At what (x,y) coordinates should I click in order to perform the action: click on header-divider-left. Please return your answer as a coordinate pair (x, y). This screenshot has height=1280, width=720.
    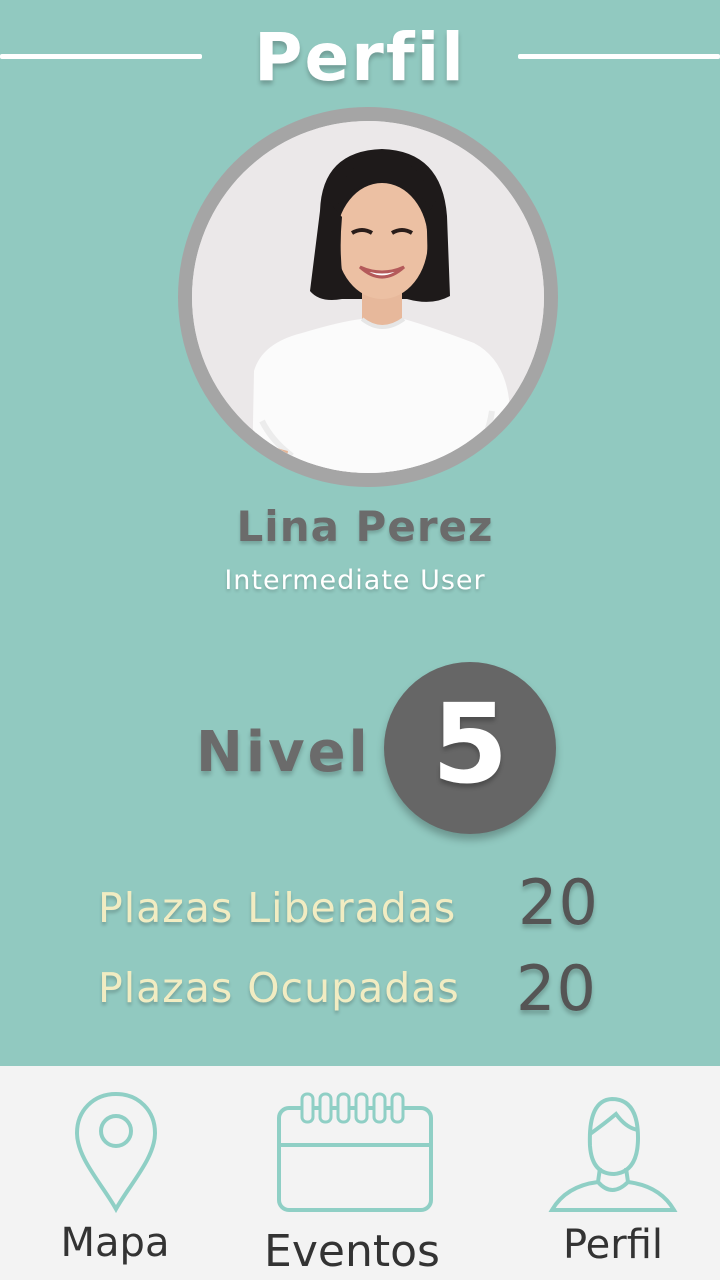
    Looking at the image, I should click on (101, 56).